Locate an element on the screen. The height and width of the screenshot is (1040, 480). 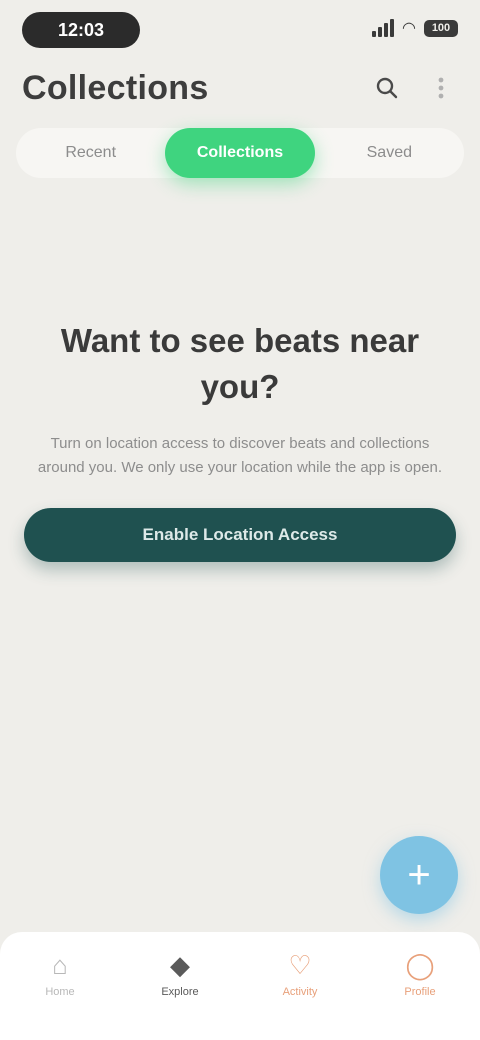
header: Collections is located at coordinates (240, 88).